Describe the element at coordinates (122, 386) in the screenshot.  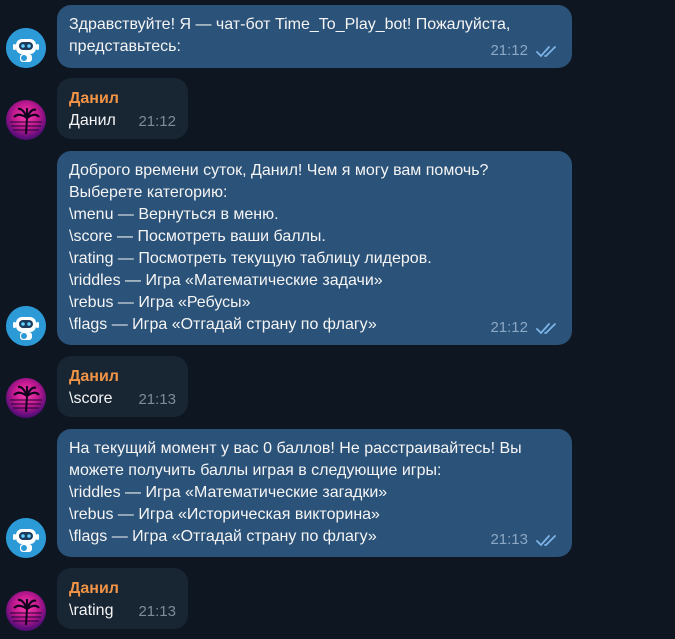
I see `user-message-bubble: Данил \score 21:13` at that location.